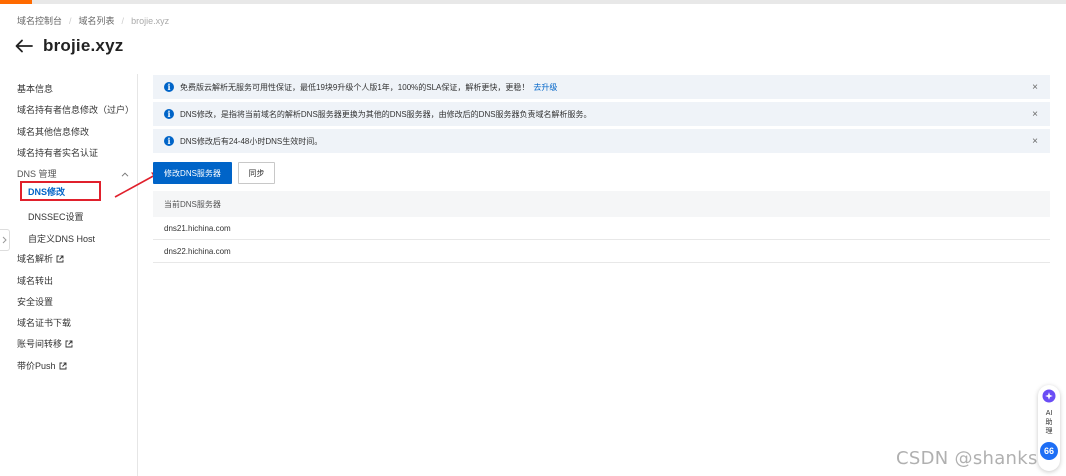  I want to click on sidebar-item-account-transfer: 账号间转移, so click(45, 343).